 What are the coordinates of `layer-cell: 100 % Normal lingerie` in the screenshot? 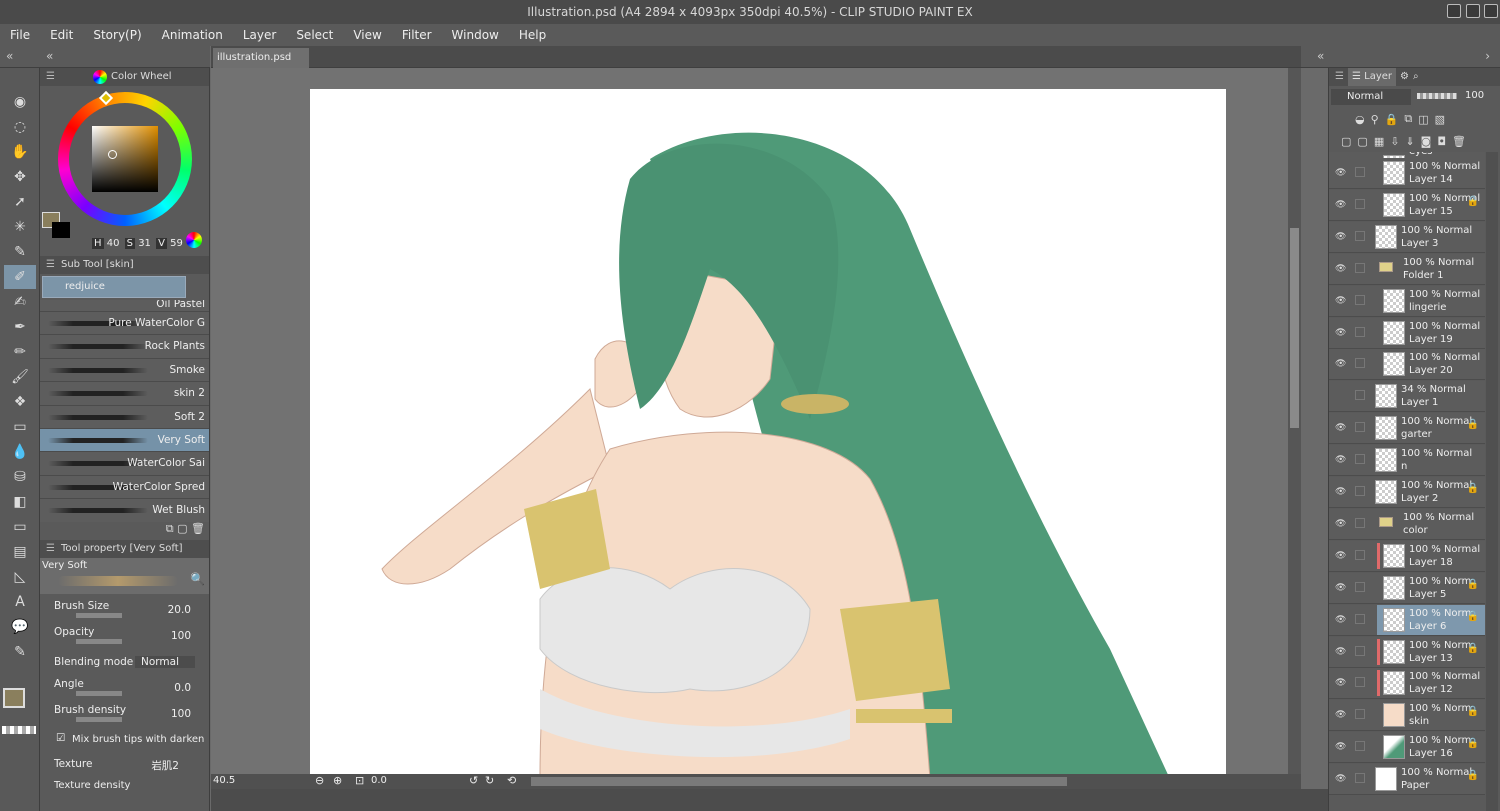 It's located at (1431, 301).